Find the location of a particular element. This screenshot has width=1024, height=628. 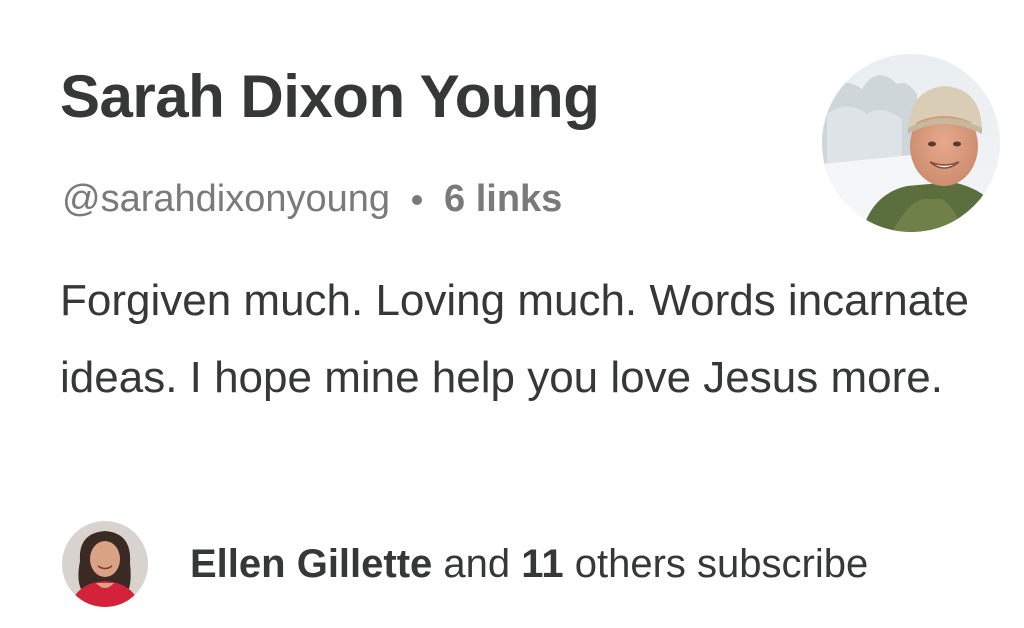

subscribers-and-text: and is located at coordinates (477, 563).